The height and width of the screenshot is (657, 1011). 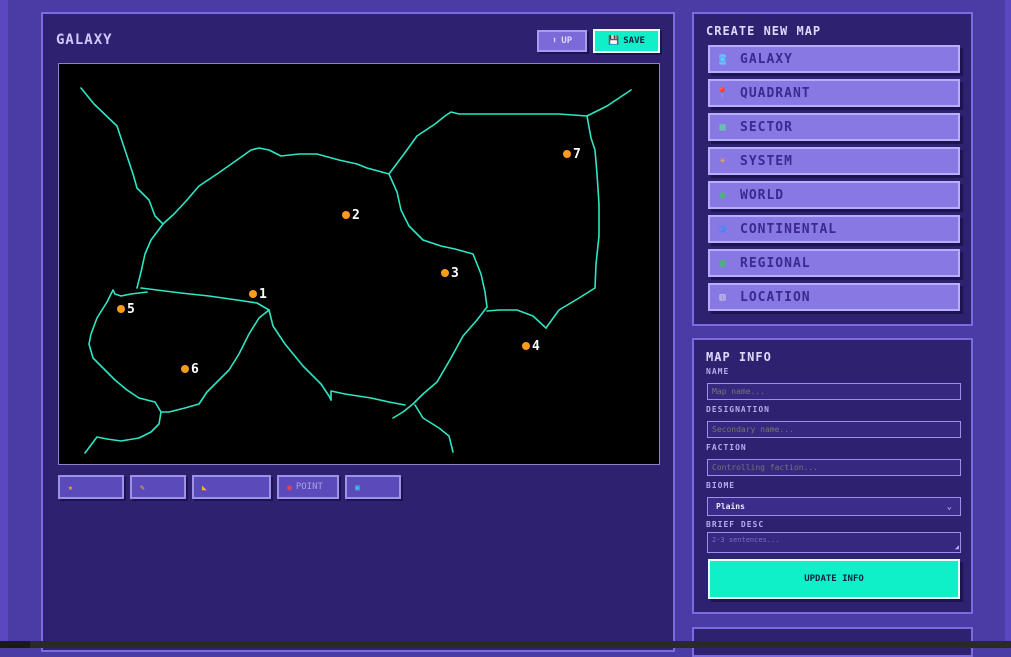 What do you see at coordinates (289, 487) in the screenshot?
I see `pin-icon: ●` at bounding box center [289, 487].